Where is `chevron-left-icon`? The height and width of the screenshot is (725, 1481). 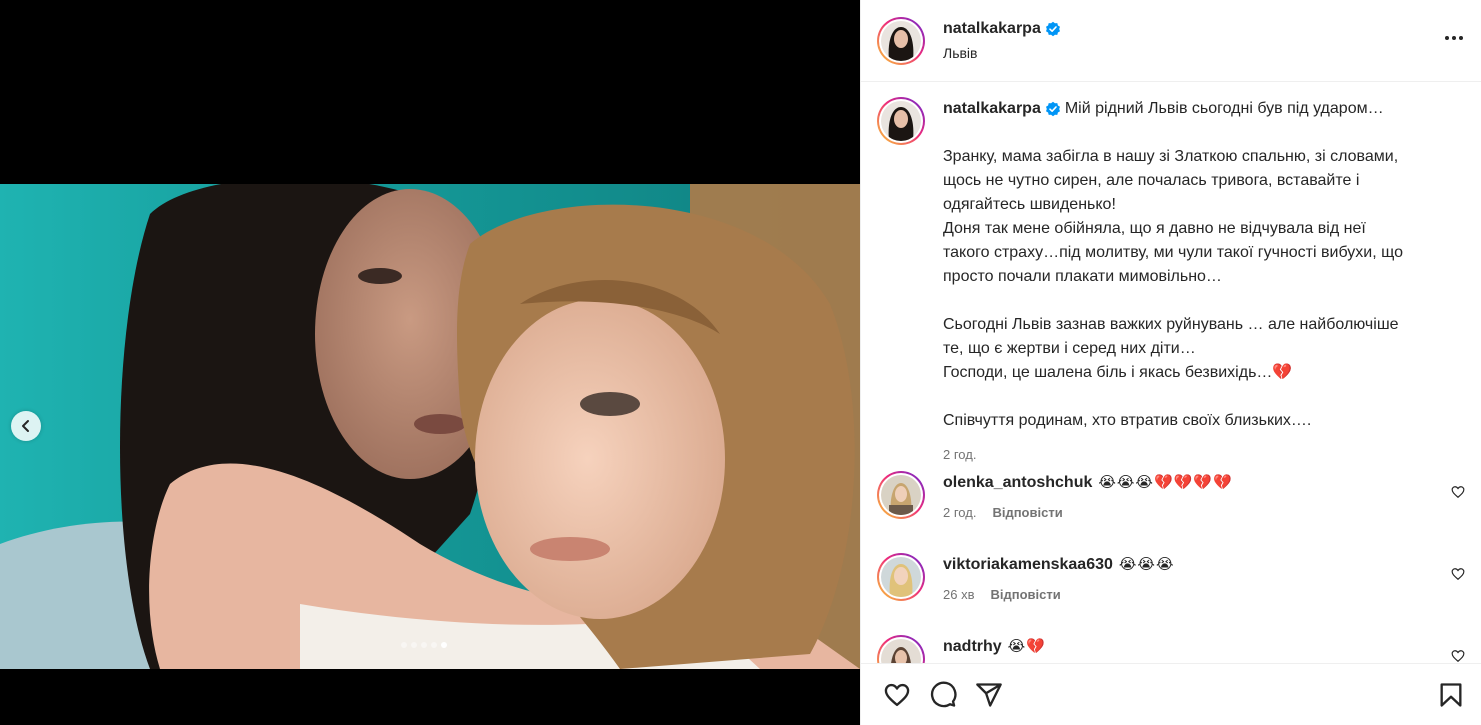 chevron-left-icon is located at coordinates (25, 426).